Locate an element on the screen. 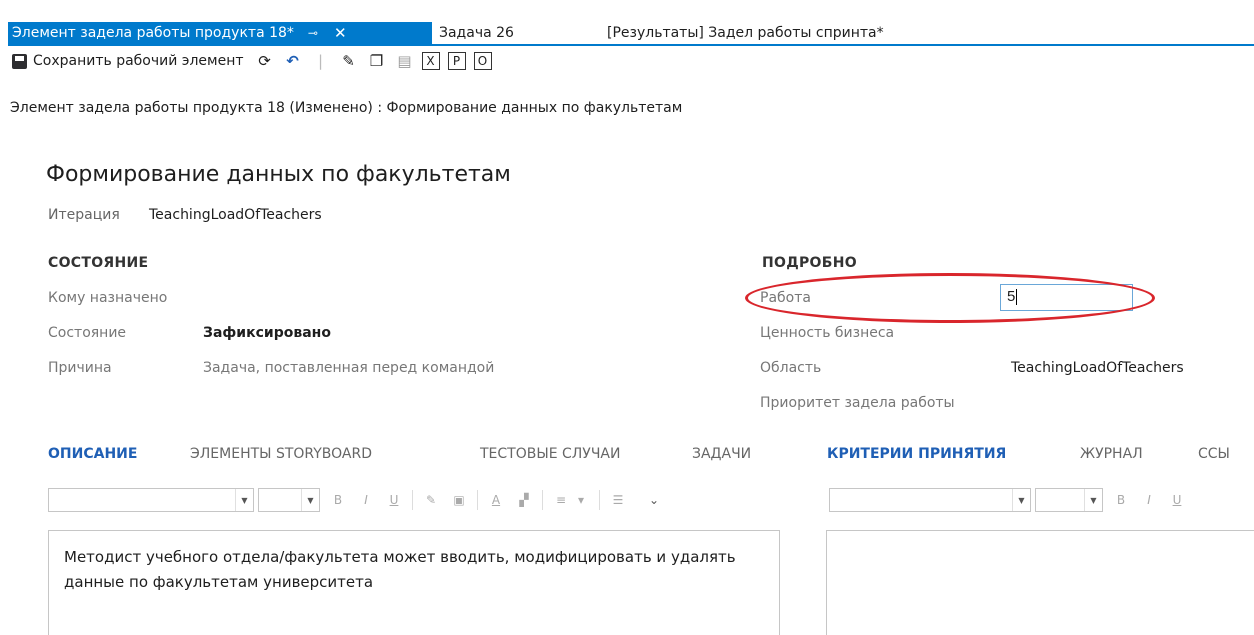  assigned-to-label: Кому назначено is located at coordinates (108, 298).